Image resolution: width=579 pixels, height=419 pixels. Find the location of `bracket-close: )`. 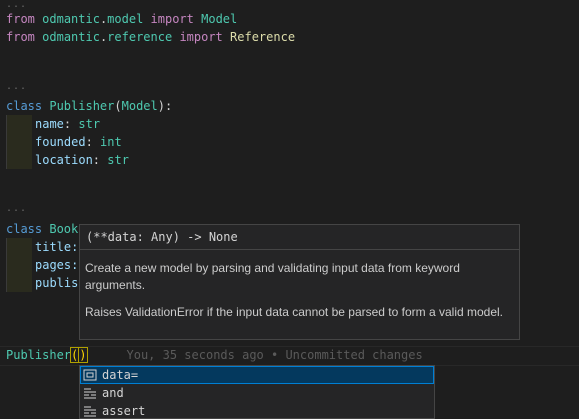

bracket-close: ) is located at coordinates (83, 355).